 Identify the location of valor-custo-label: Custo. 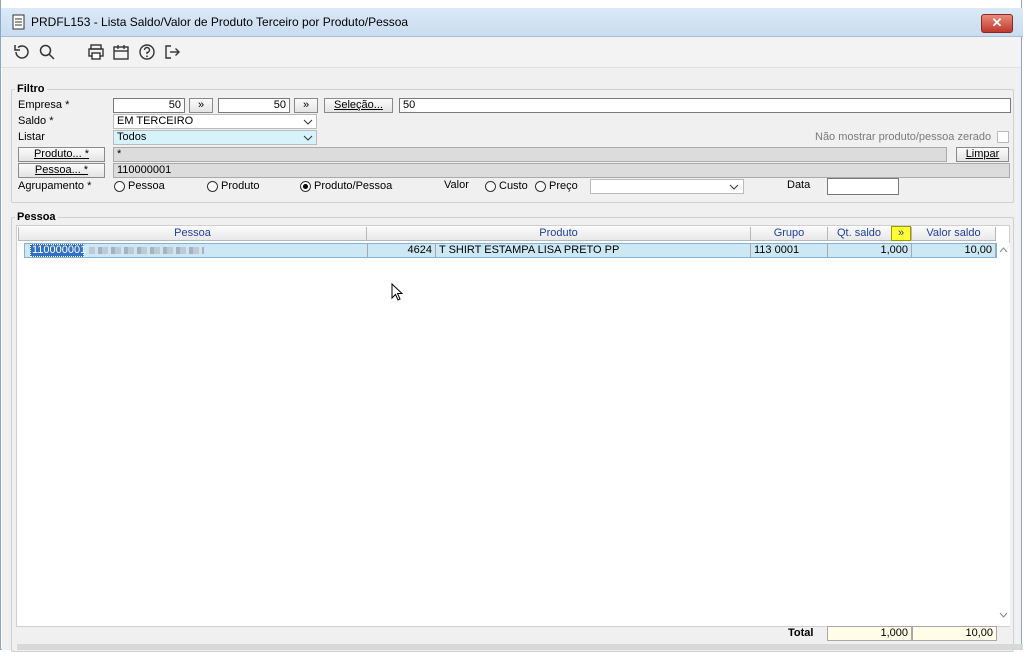
(513, 186).